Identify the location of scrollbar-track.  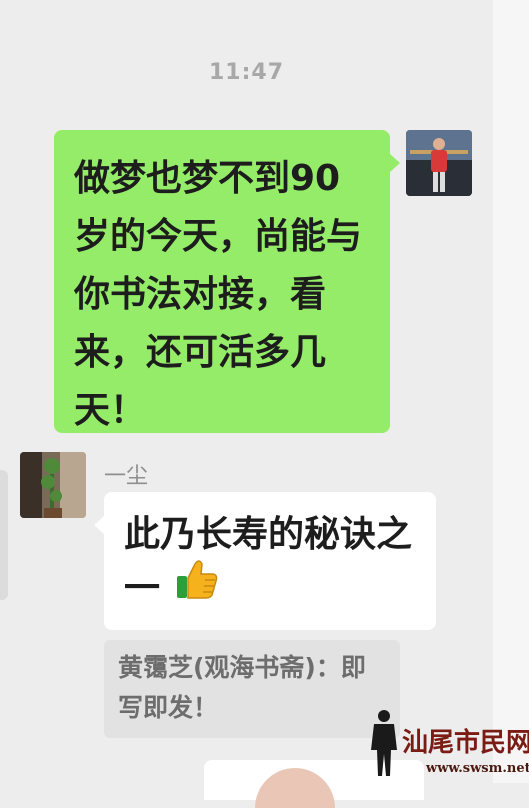
(511, 391).